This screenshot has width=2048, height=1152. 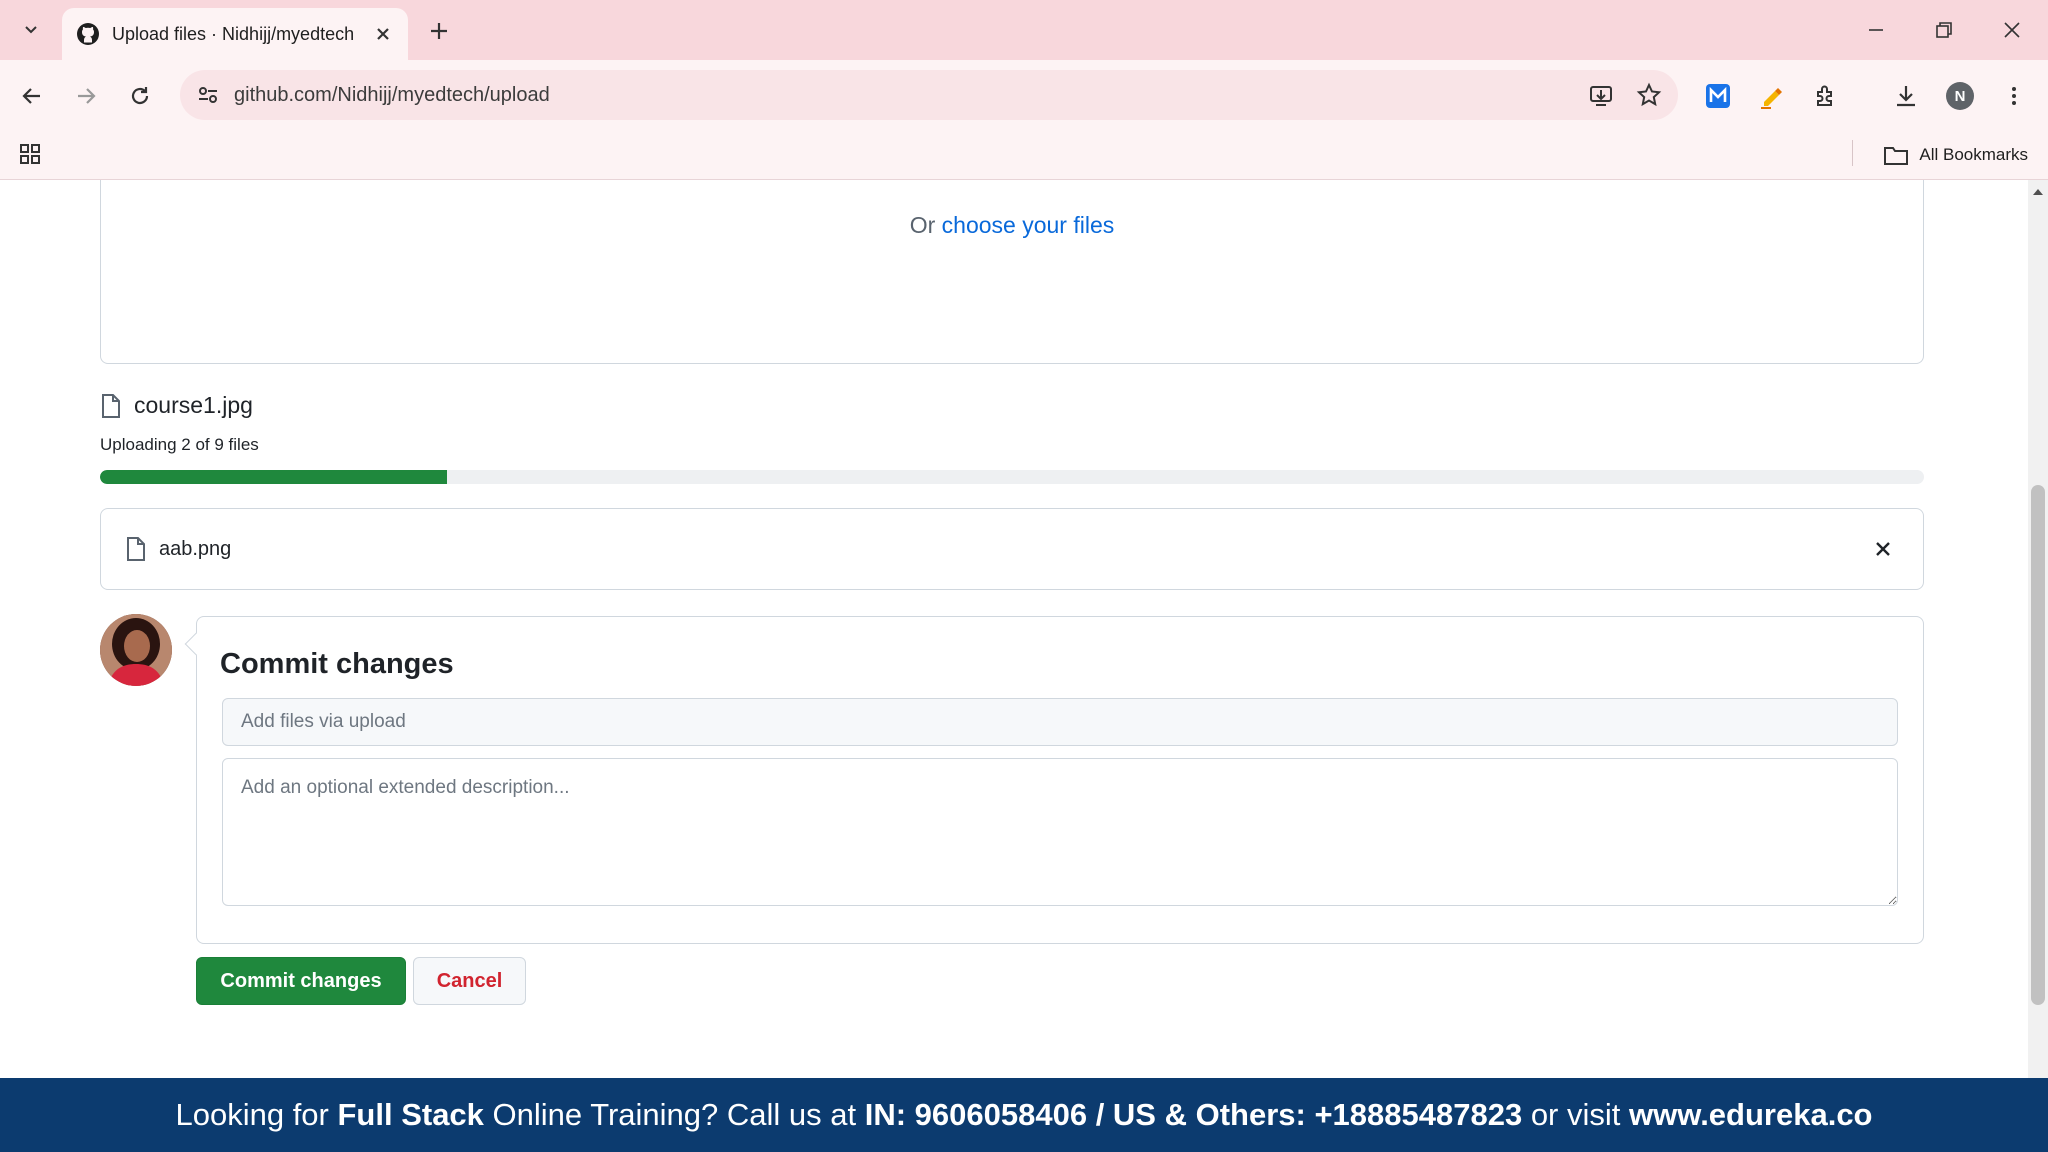 I want to click on profile-avatar: N, so click(x=1960, y=96).